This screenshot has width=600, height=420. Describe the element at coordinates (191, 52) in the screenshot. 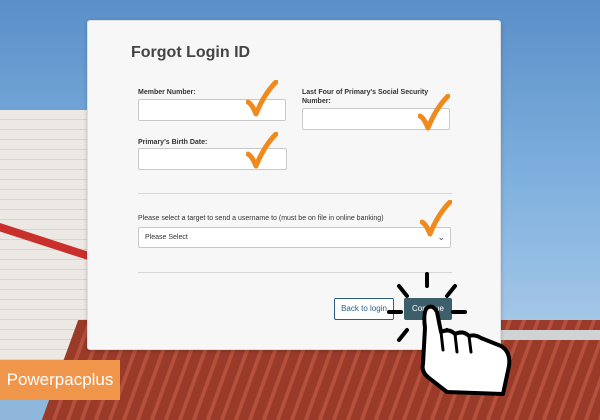

I see `page-title: Forgot Login ID` at that location.